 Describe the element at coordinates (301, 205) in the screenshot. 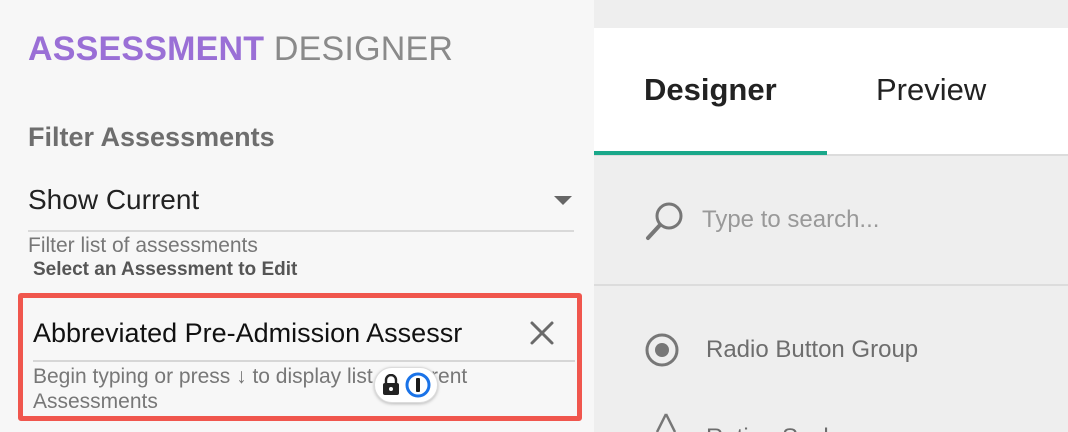

I see `filter-select: Show Current` at that location.